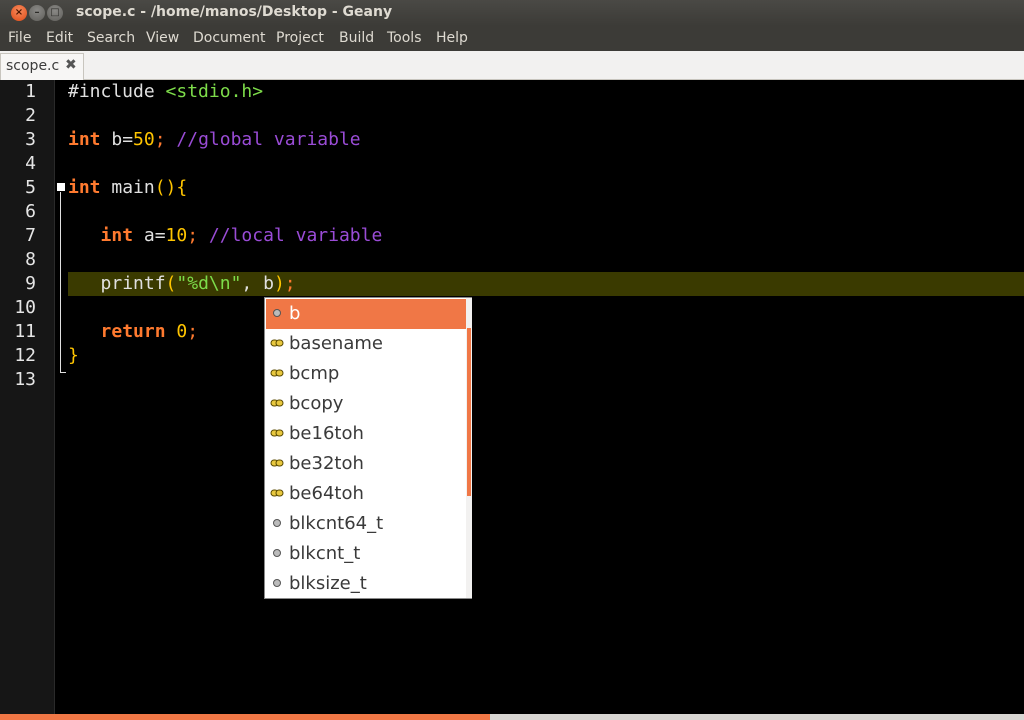  Describe the element at coordinates (171, 283) in the screenshot. I see `open-paren: (` at that location.